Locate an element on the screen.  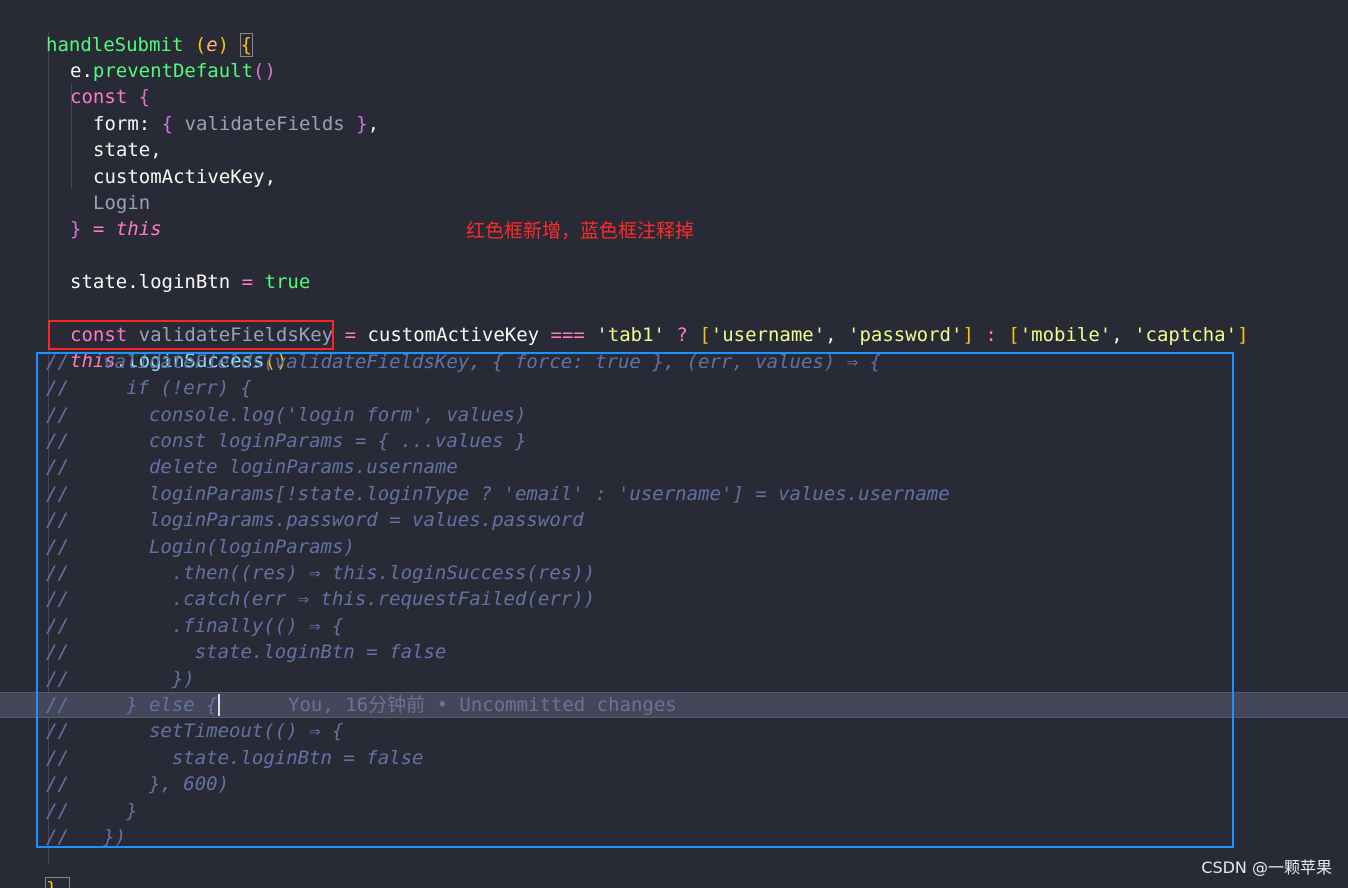
annotation-text: 红色框新增，蓝色框注释掉 is located at coordinates (580, 231).